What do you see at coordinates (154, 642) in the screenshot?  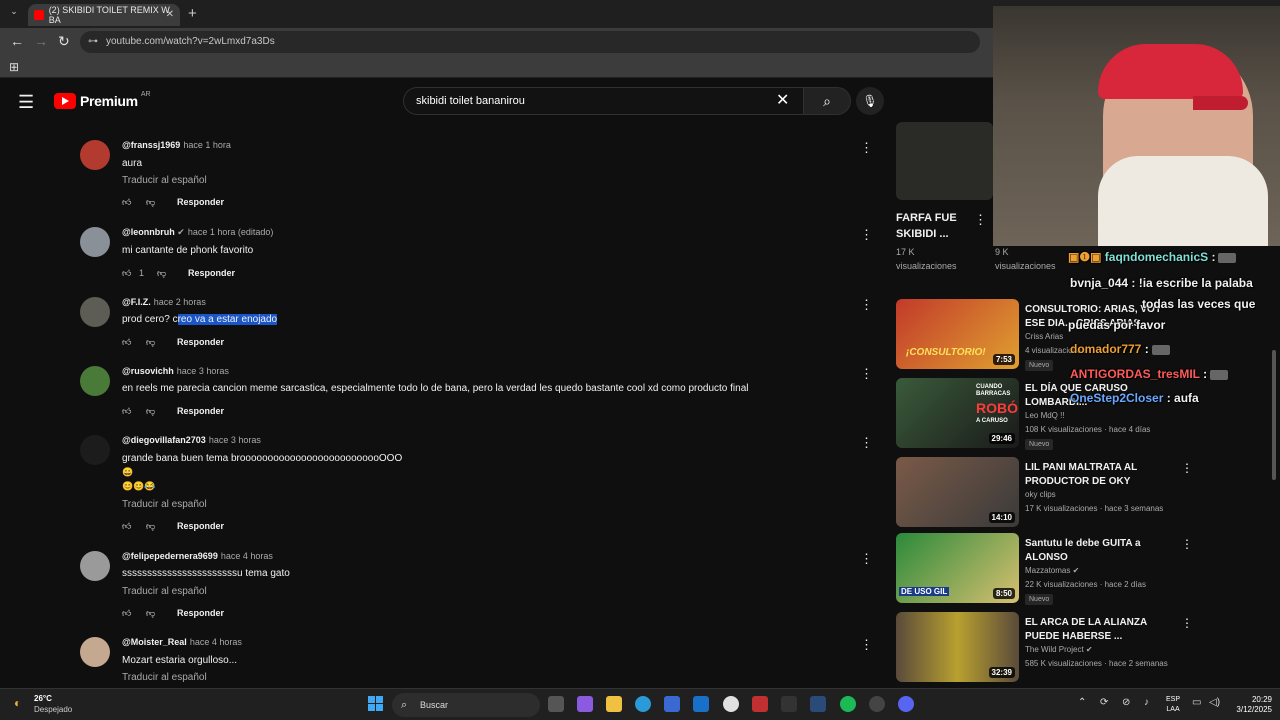 I see `comment-author: @Moister_Real` at bounding box center [154, 642].